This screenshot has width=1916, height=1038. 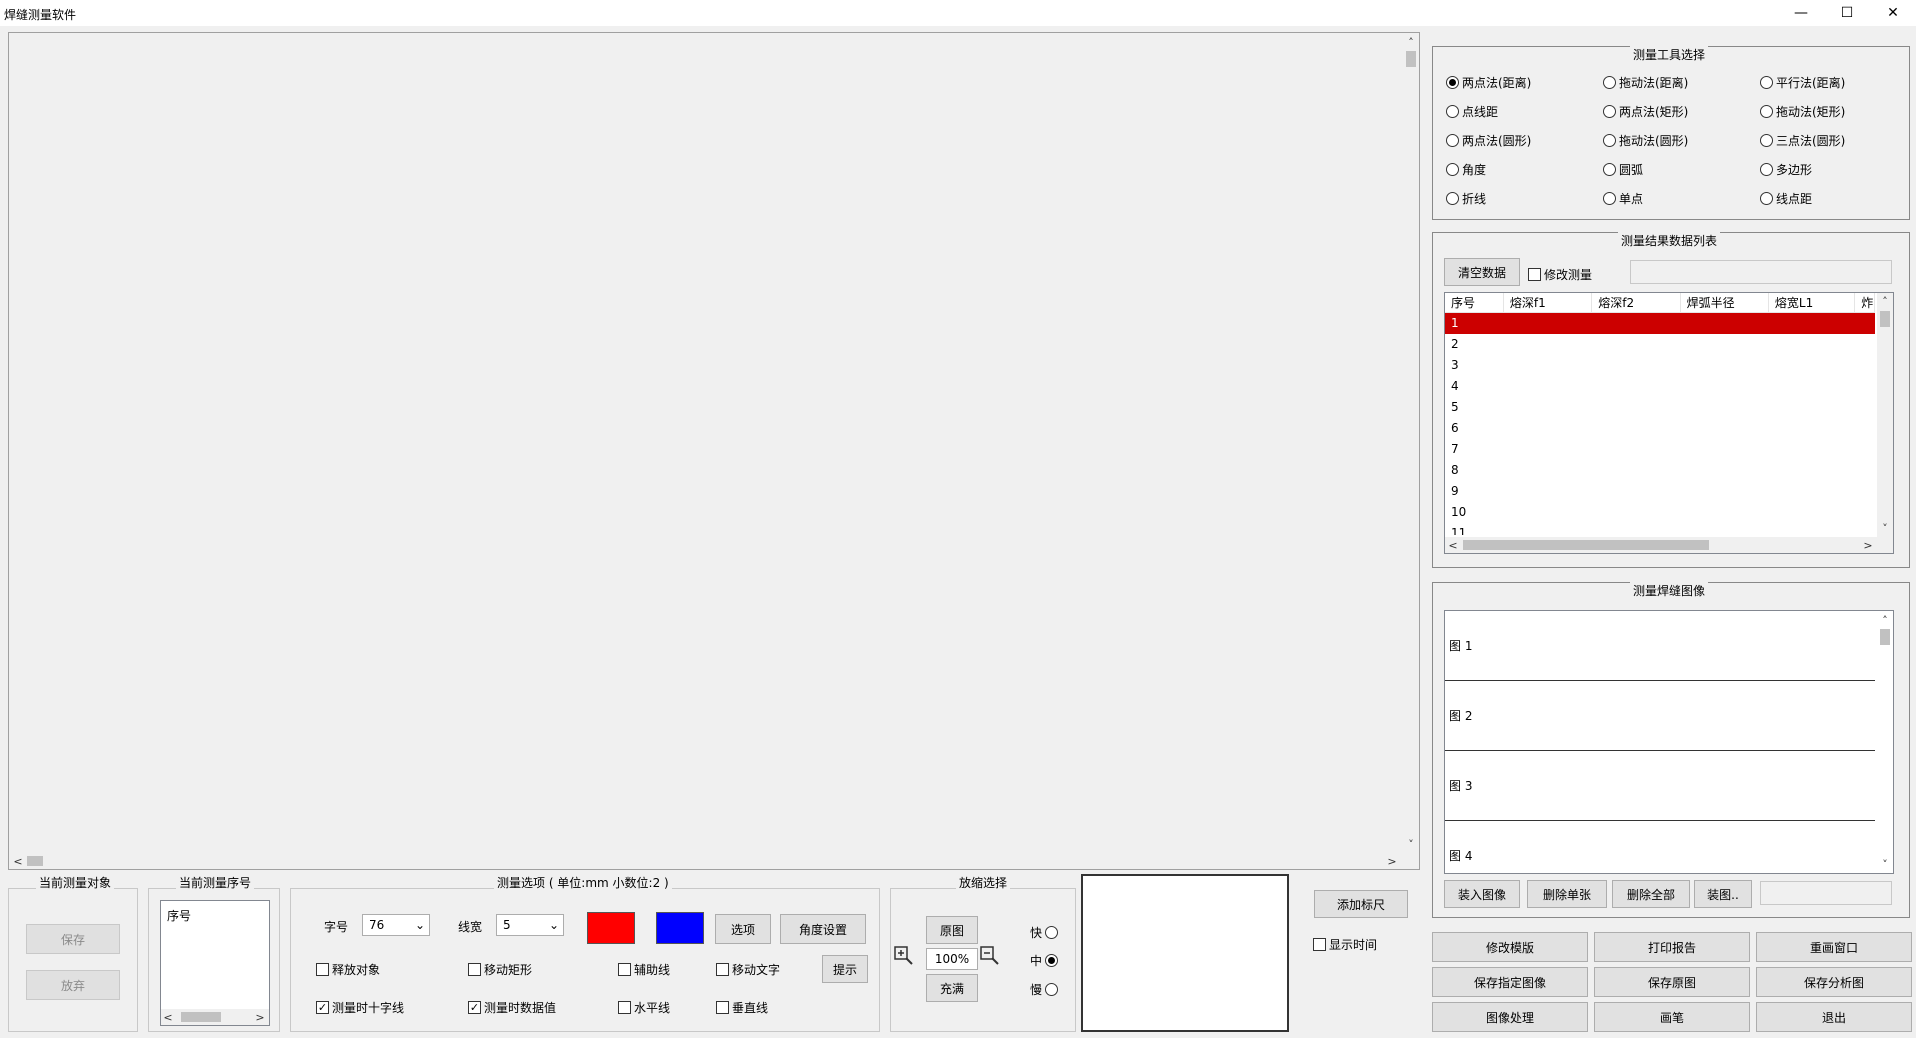 What do you see at coordinates (1865, 302) in the screenshot?
I see `column-header: 炸` at bounding box center [1865, 302].